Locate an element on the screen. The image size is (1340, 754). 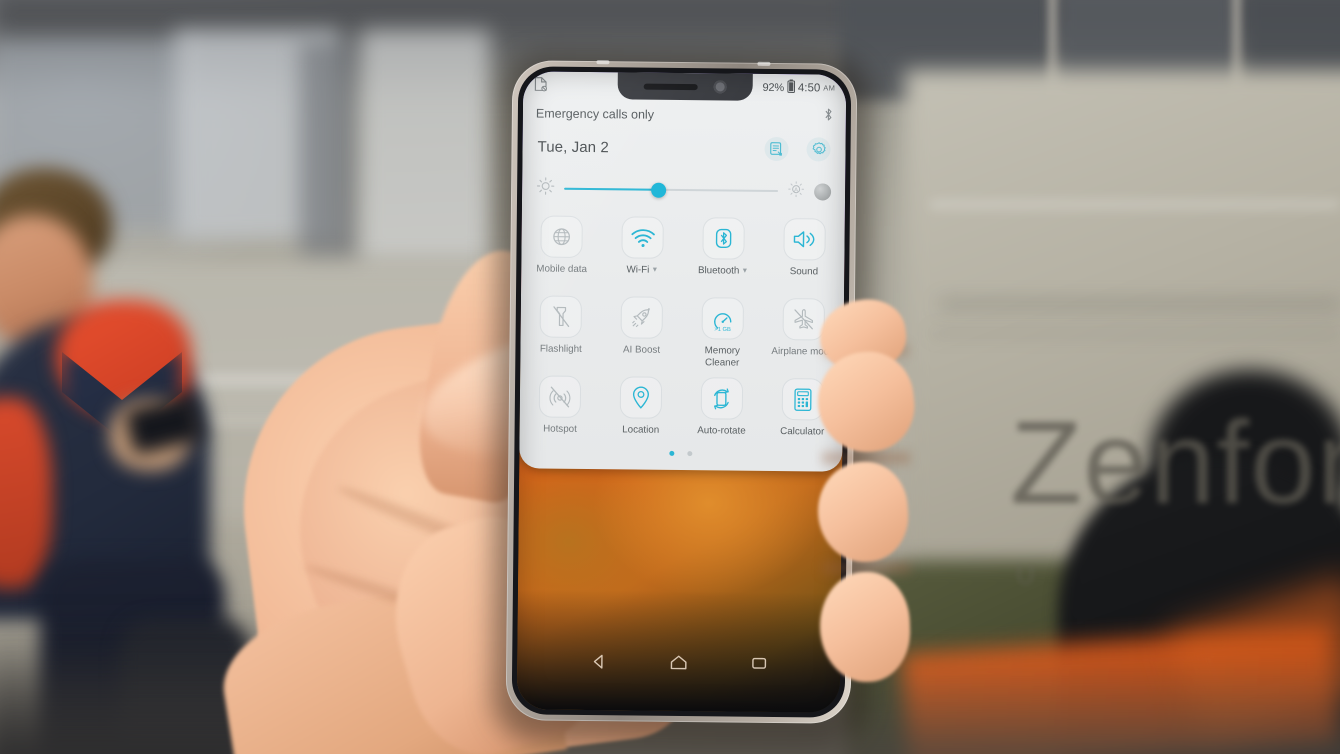
tile-memory-cleaner: >1 GB Memory Cleaner is located at coordinates (723, 330).